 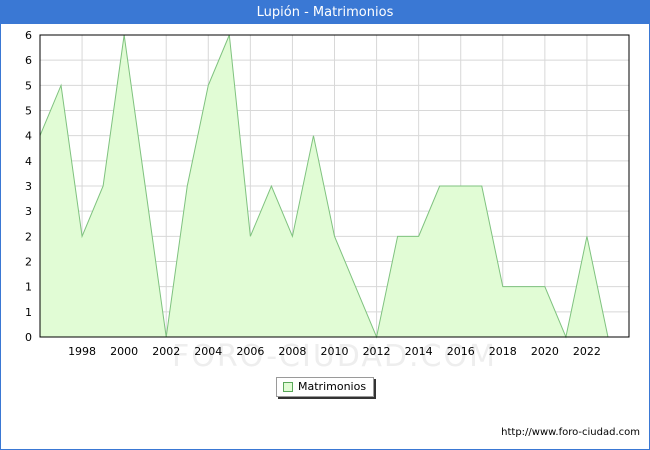 What do you see at coordinates (82, 351) in the screenshot?
I see `x-tick-label: 1998` at bounding box center [82, 351].